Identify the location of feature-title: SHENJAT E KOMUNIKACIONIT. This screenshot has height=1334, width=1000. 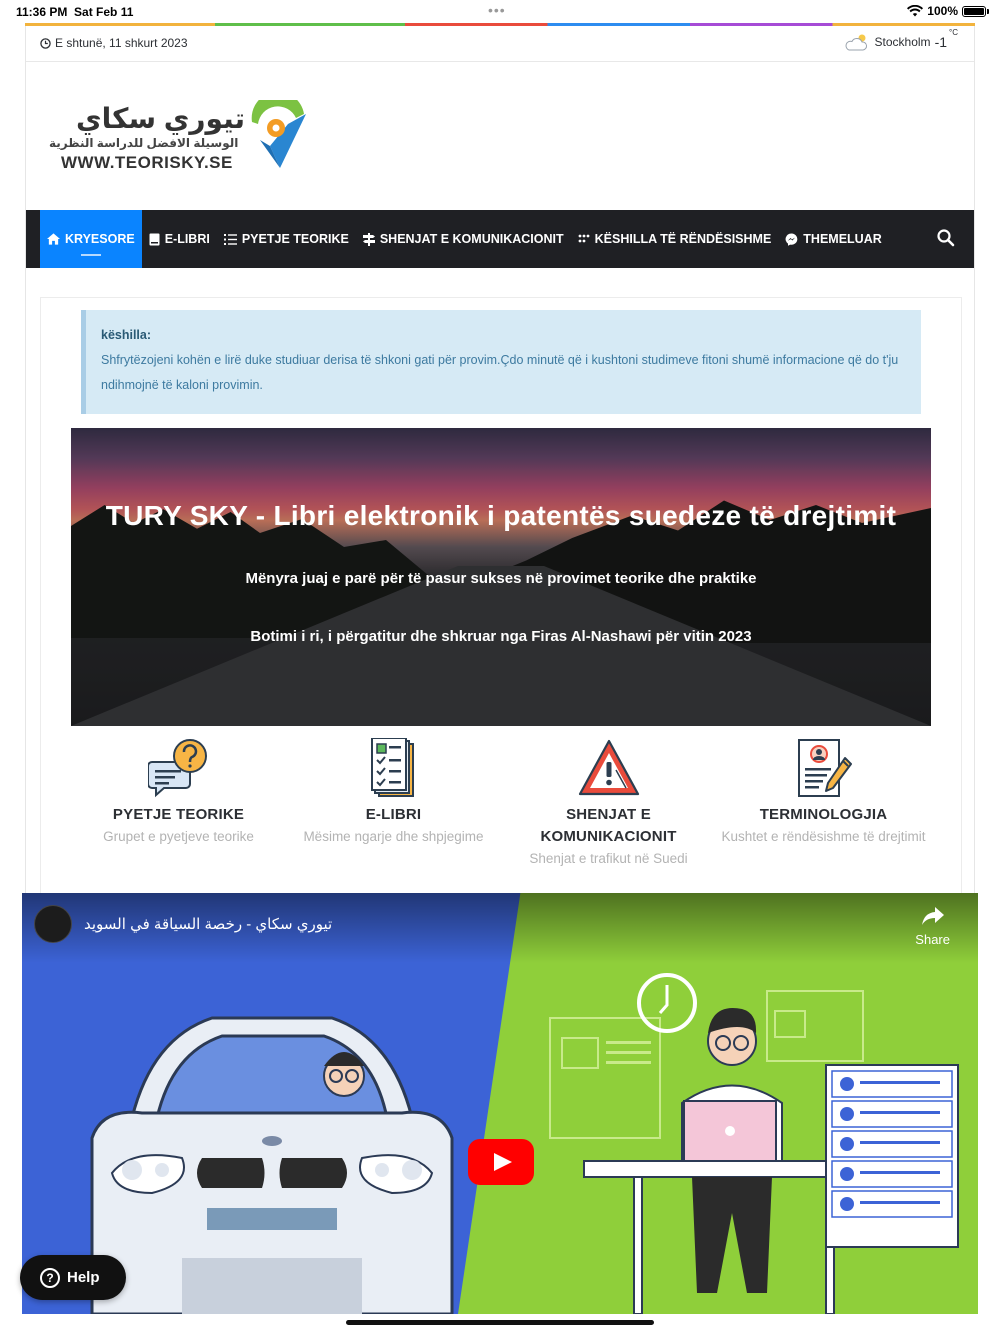
(608, 825).